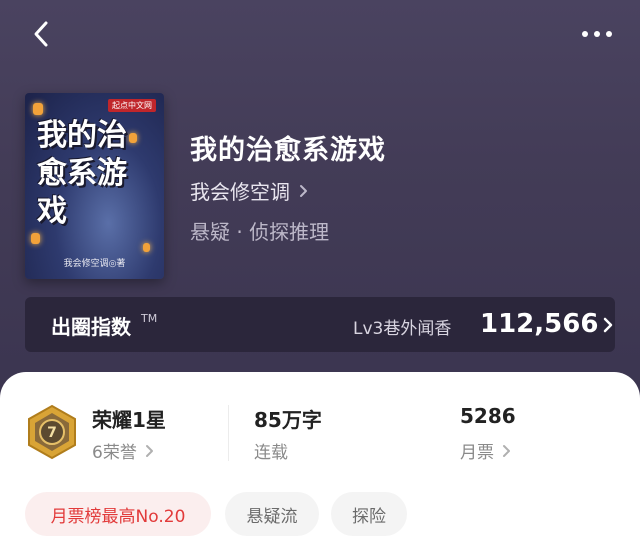  Describe the element at coordinates (477, 453) in the screenshot. I see `monthly-ticket-label: 月票` at that location.